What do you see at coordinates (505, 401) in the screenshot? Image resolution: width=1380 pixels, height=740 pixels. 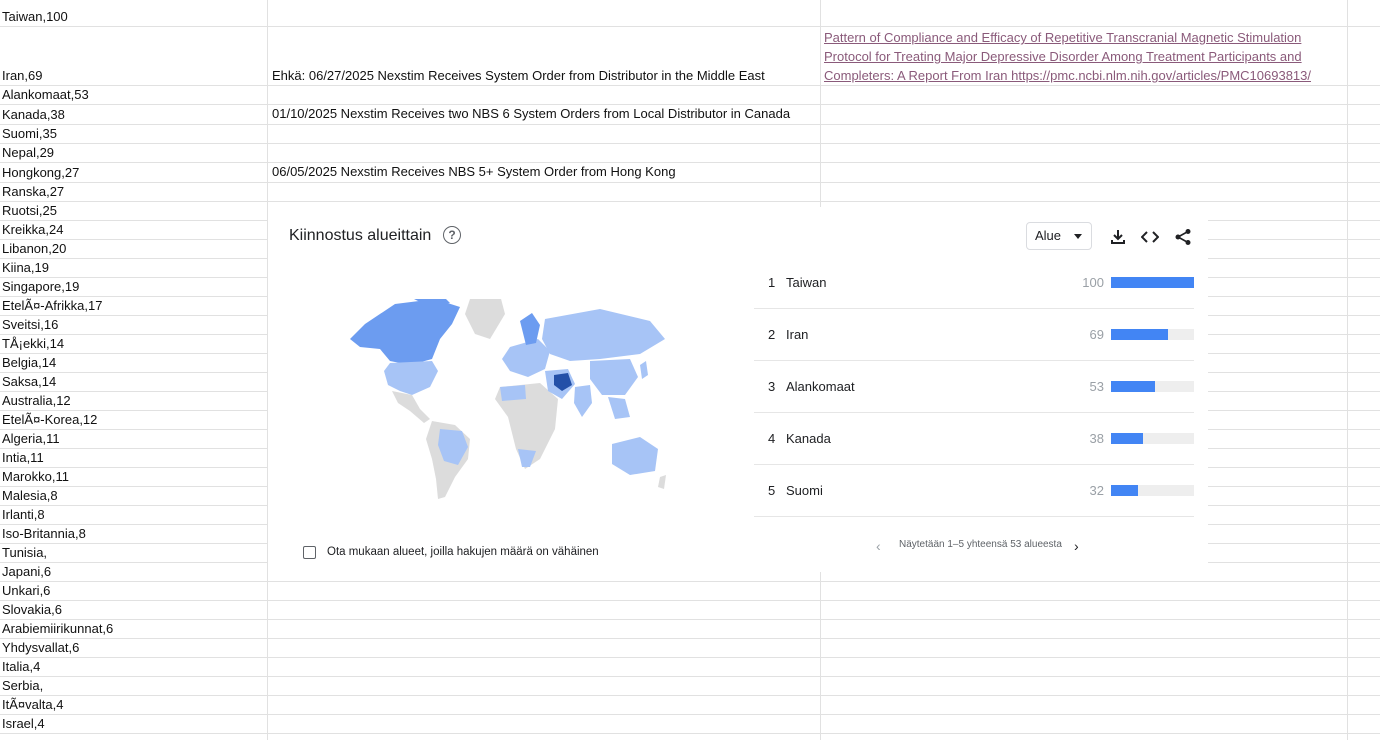 I see `world-map` at bounding box center [505, 401].